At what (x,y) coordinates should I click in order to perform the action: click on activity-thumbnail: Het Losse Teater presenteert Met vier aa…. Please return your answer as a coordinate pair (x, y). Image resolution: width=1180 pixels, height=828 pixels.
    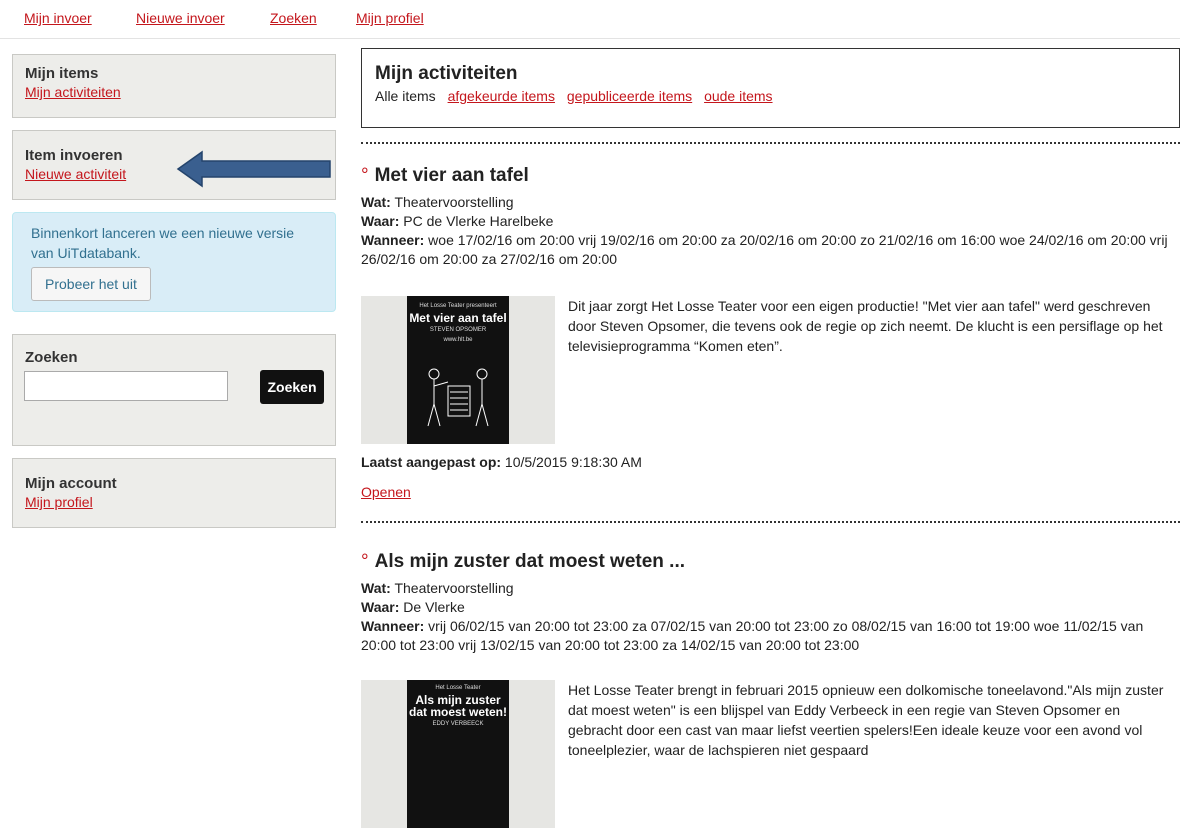
    Looking at the image, I should click on (458, 370).